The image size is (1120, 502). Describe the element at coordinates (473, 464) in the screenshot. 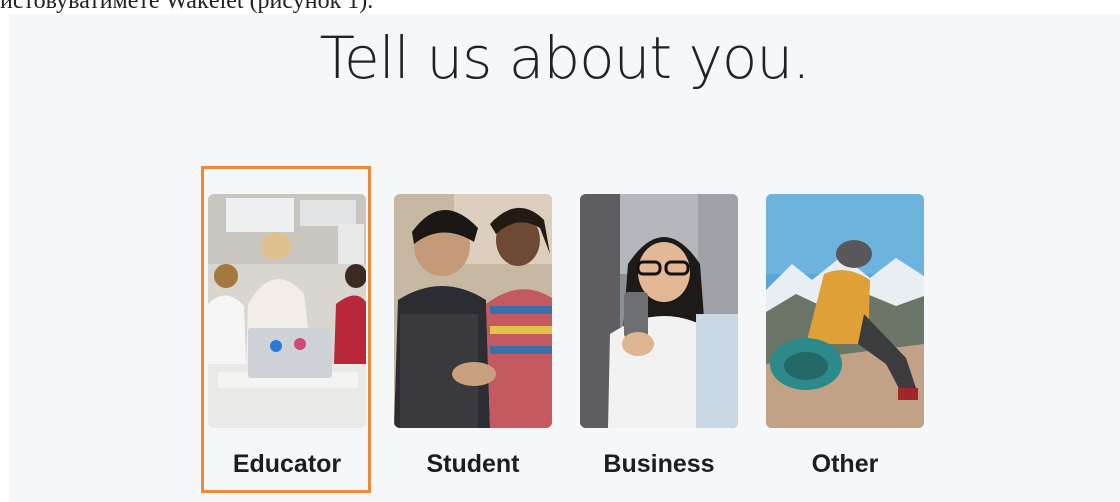

I see `option-label-student: Student` at that location.